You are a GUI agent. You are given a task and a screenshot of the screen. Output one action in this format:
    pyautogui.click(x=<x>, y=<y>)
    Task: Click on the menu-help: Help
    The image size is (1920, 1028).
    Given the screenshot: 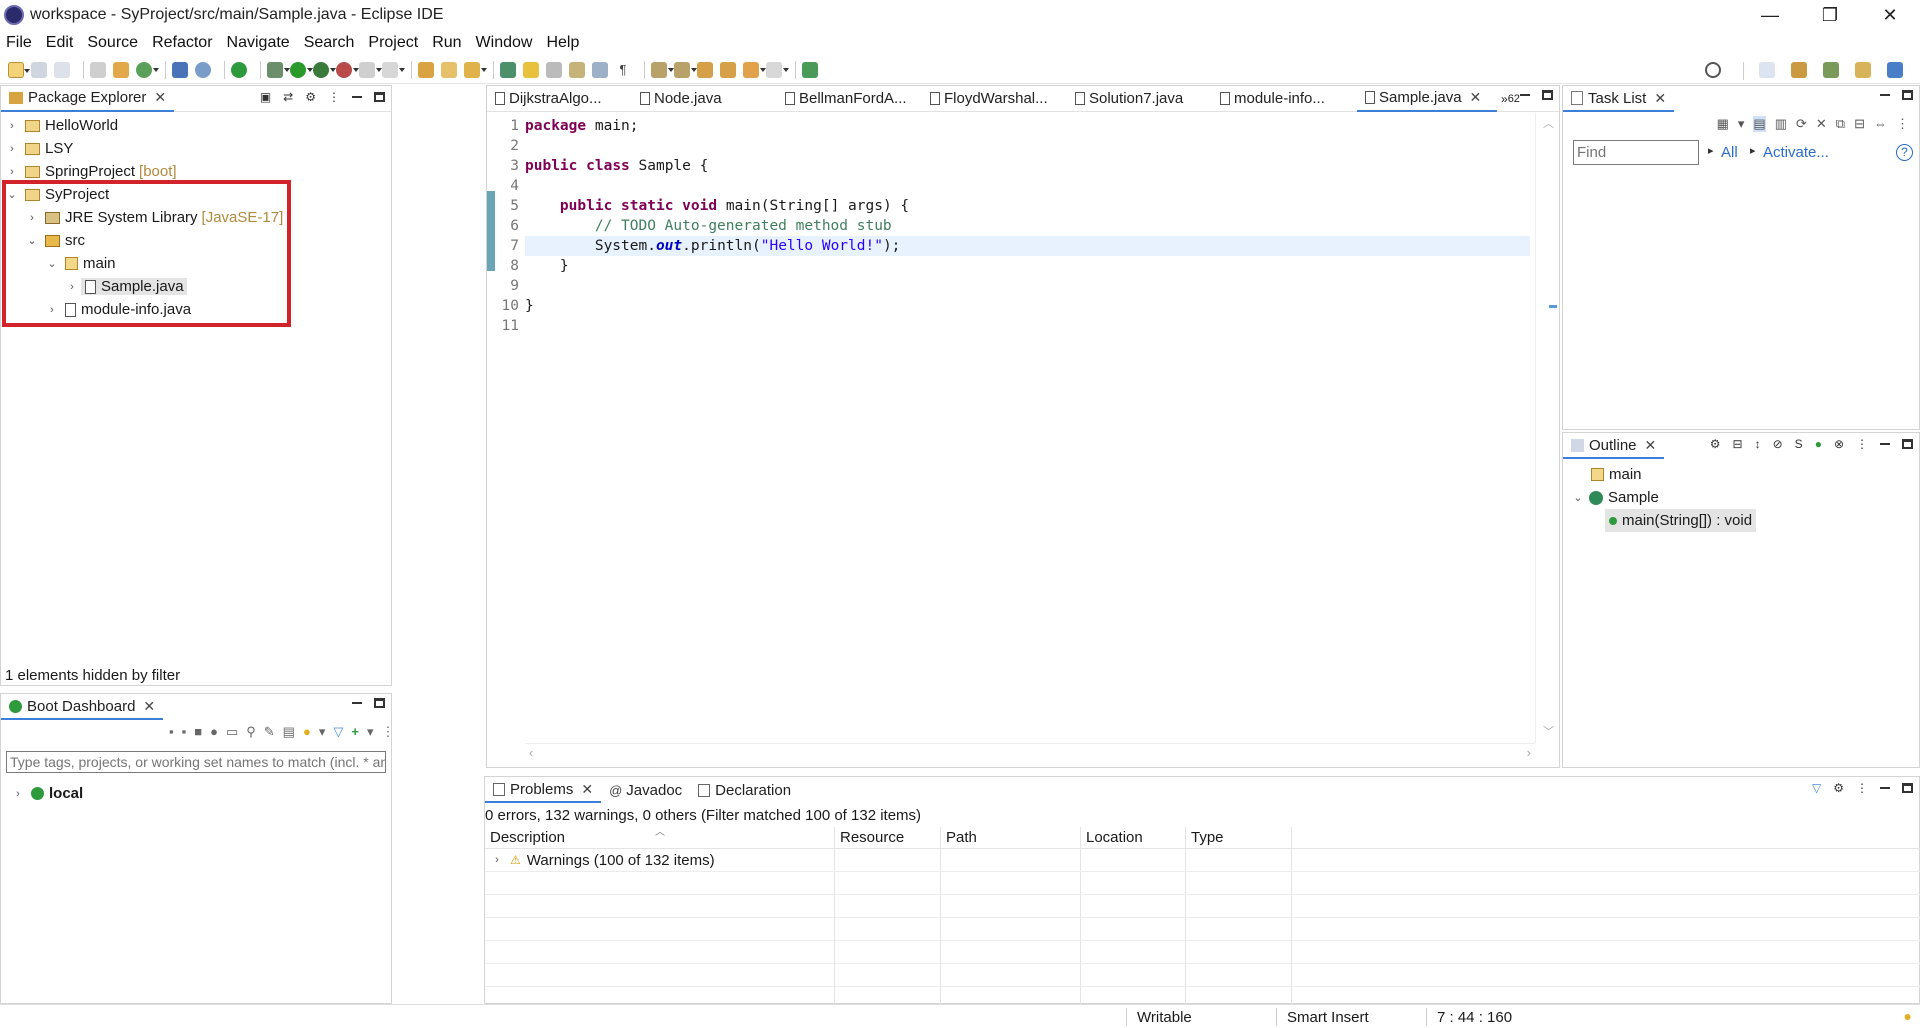 What is the action you would take?
    pyautogui.click(x=562, y=43)
    